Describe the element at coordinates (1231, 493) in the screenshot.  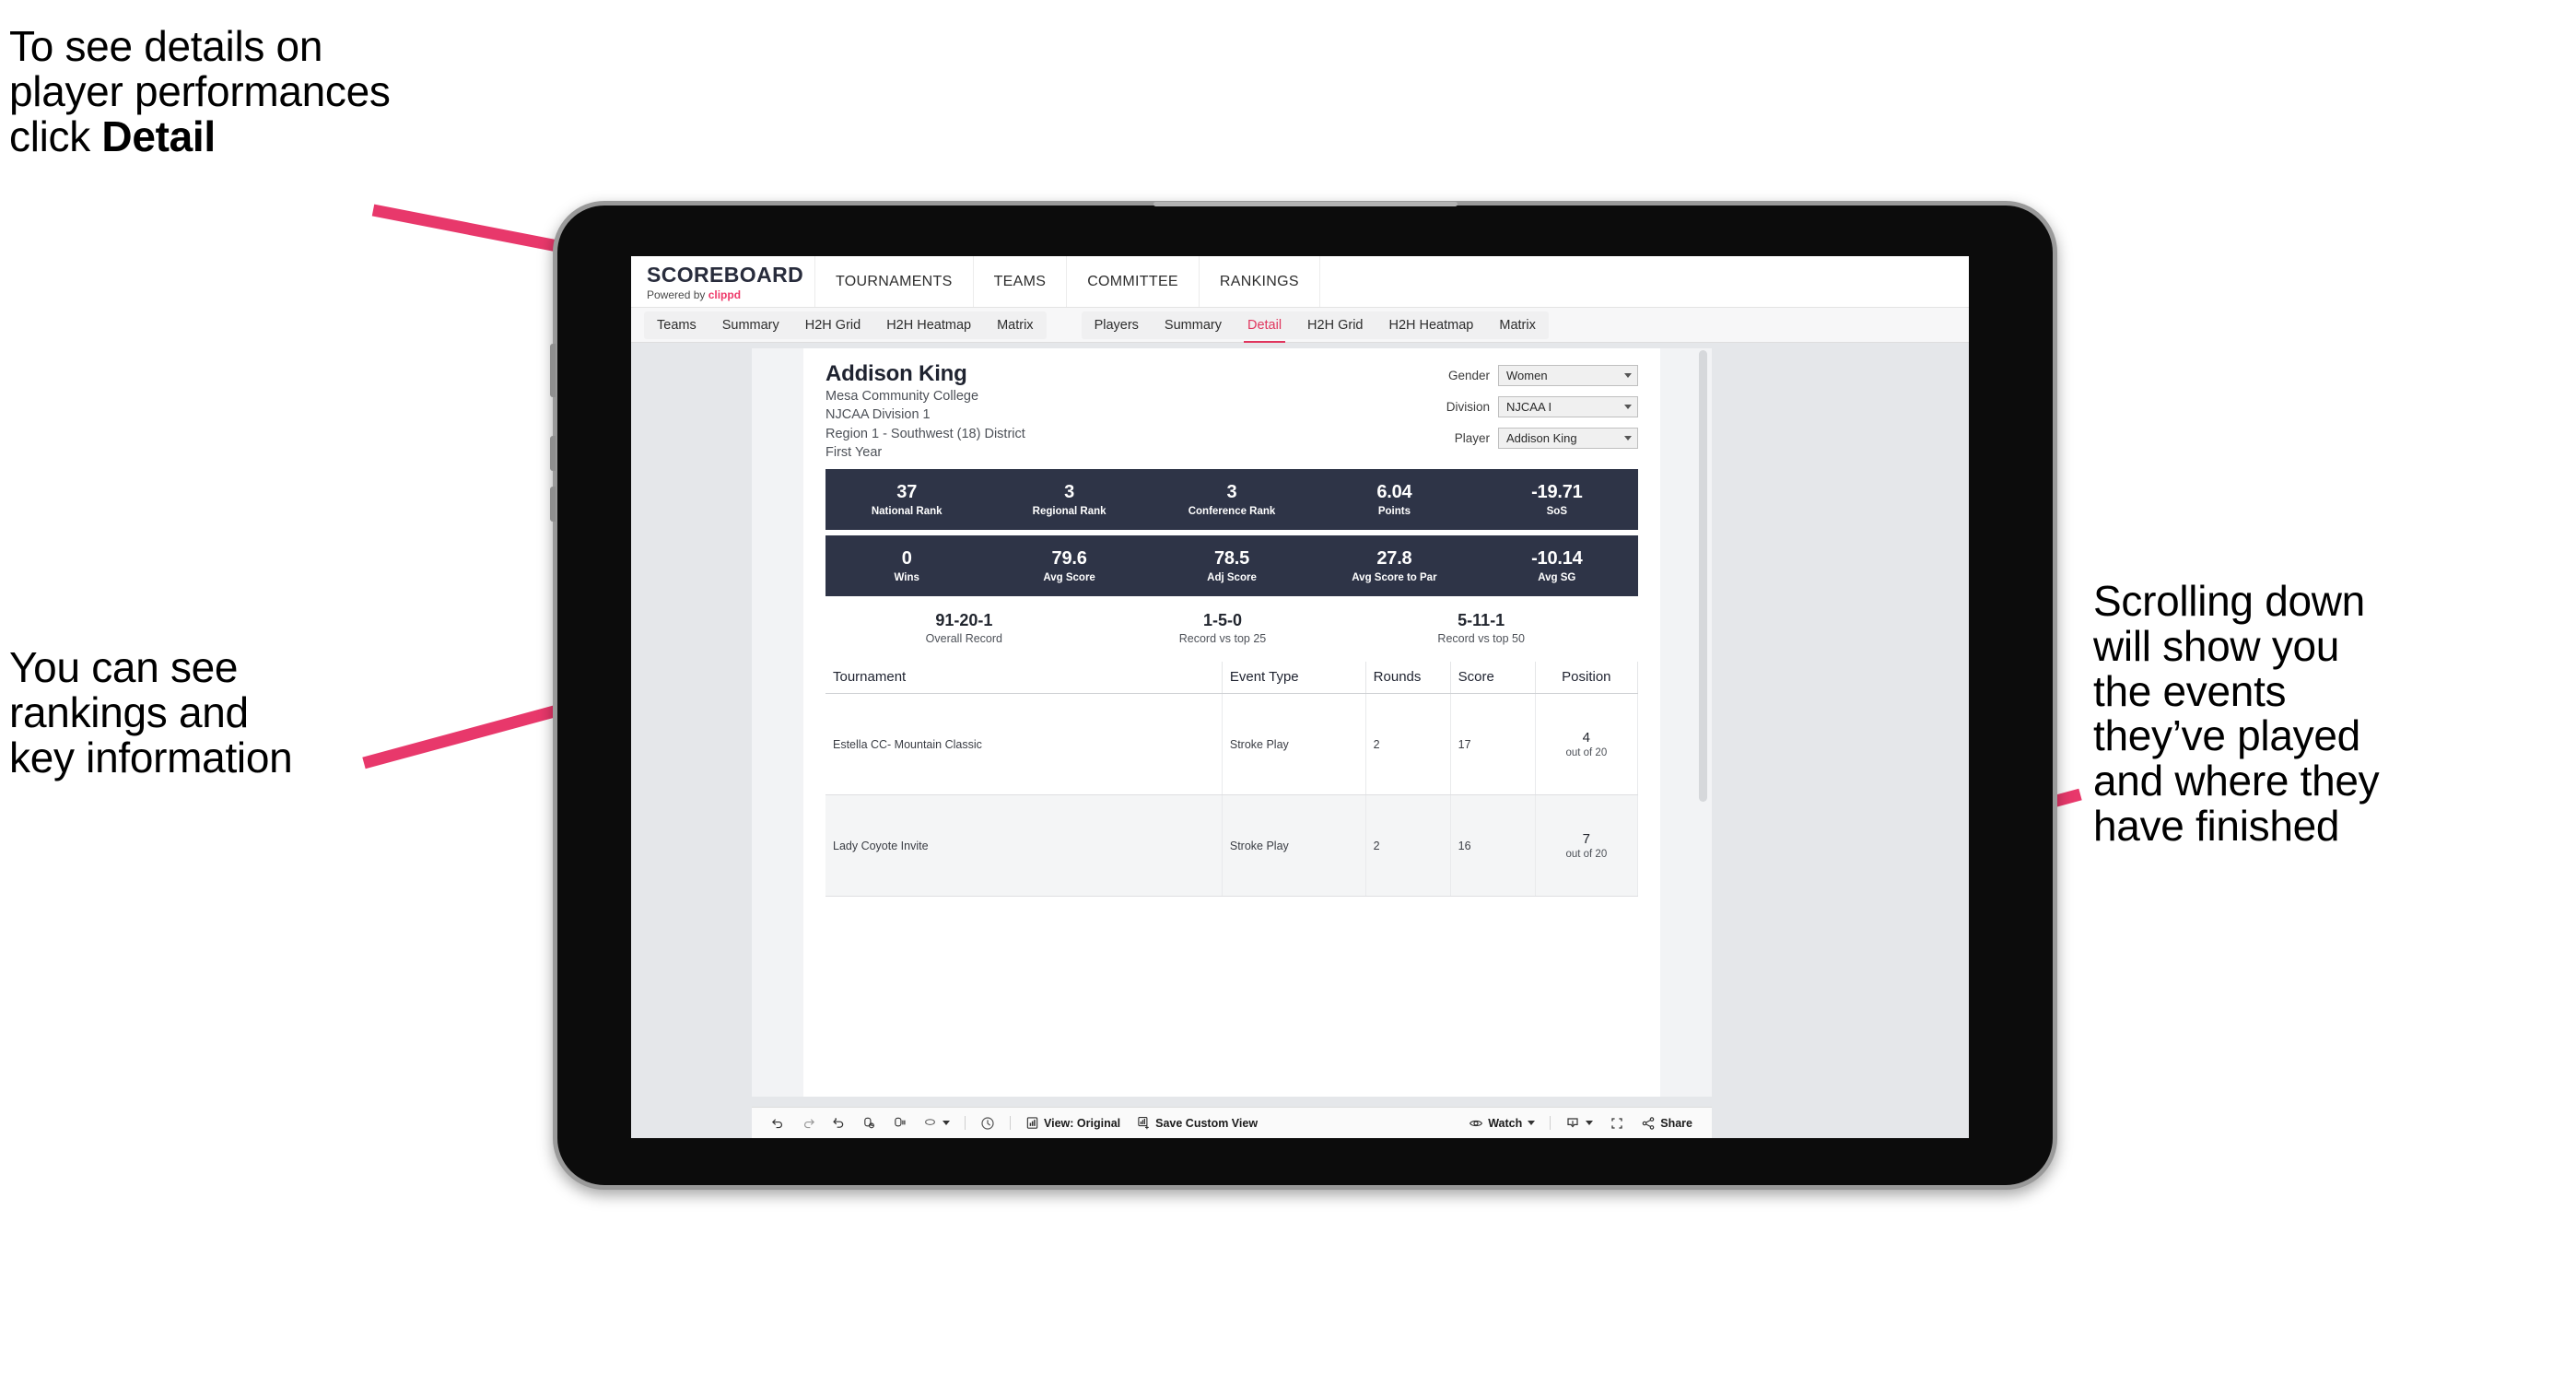
I see `stat-value: 3` at that location.